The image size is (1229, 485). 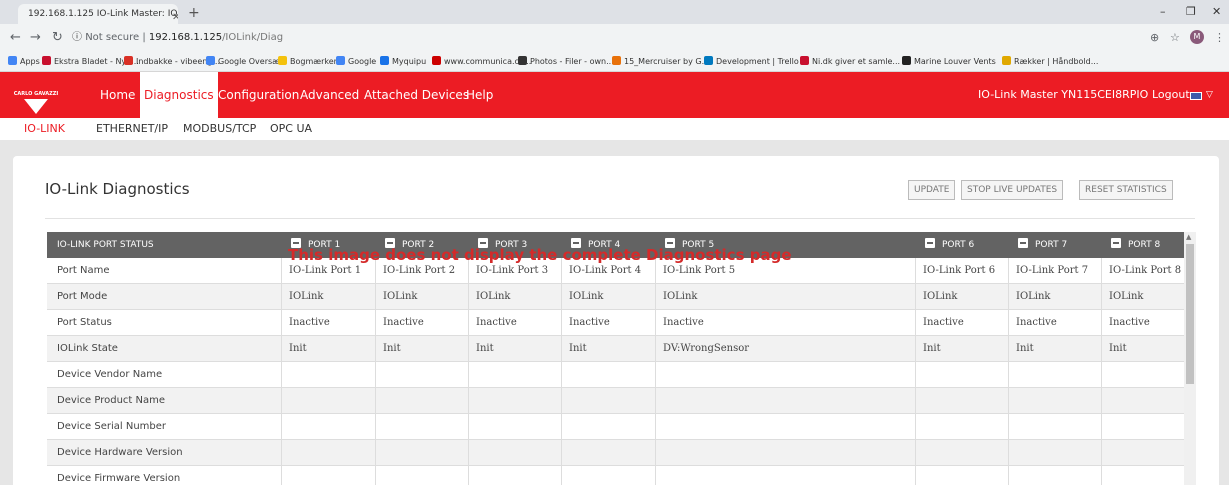 What do you see at coordinates (1196, 96) in the screenshot?
I see `language-flag-icon` at bounding box center [1196, 96].